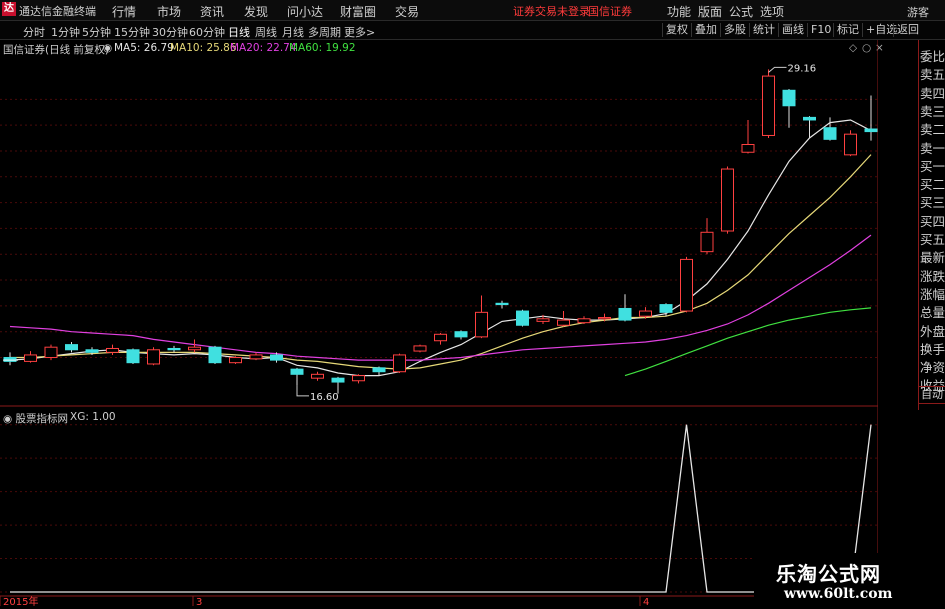  What do you see at coordinates (931, 395) in the screenshot?
I see `auto-button: 自动` at bounding box center [931, 395].